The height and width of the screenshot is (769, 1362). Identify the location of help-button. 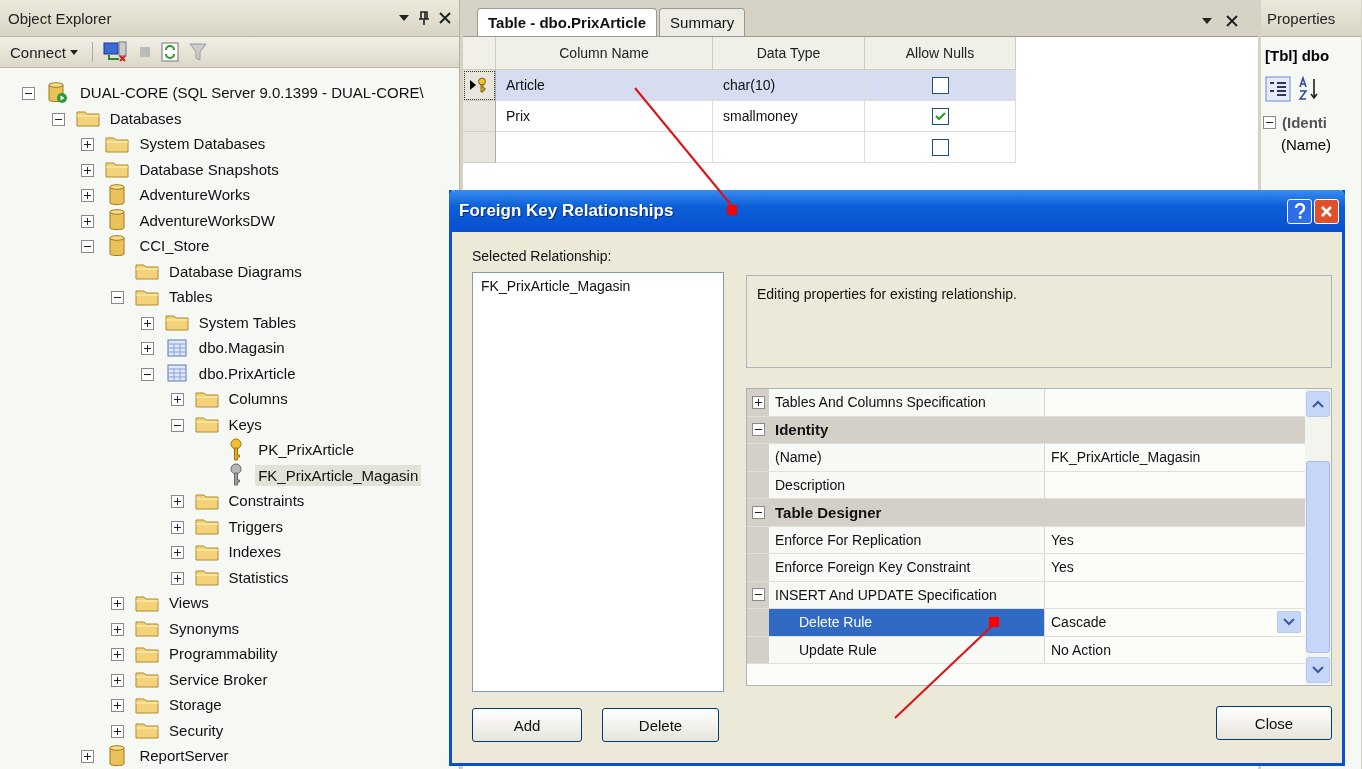
(1299, 211).